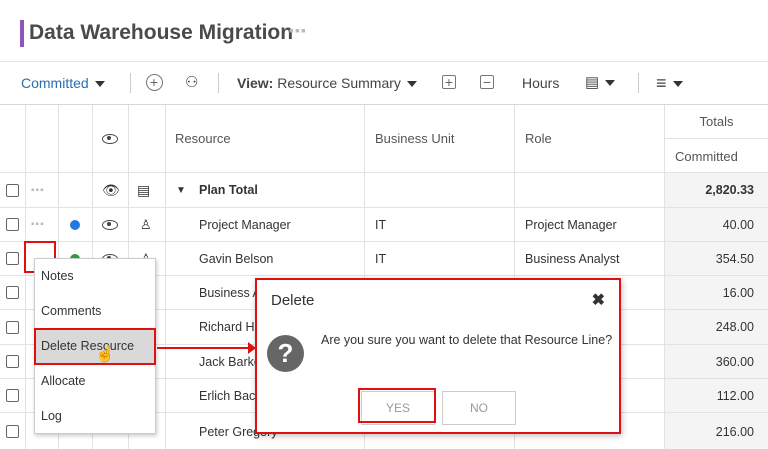 This screenshot has height=449, width=768. What do you see at coordinates (144, 189) in the screenshot?
I see `plan-icon: ▤` at bounding box center [144, 189].